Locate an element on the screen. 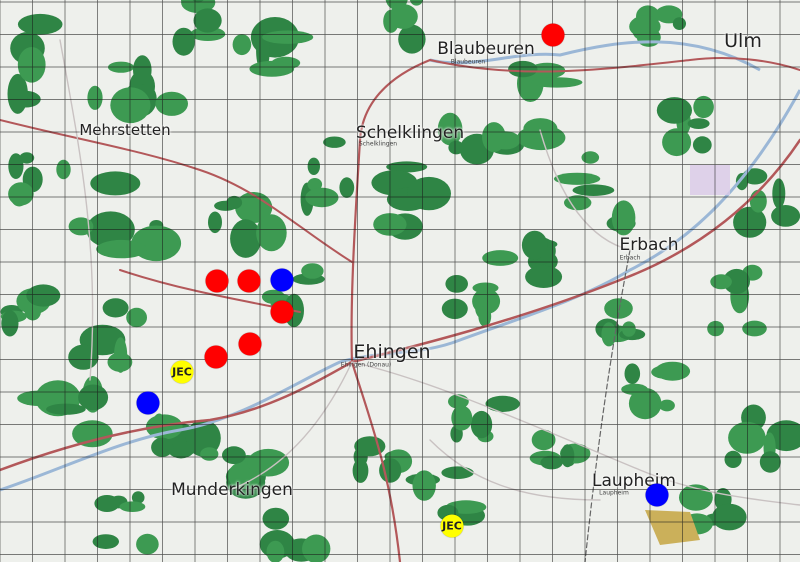 Image resolution: width=800 pixels, height=562 pixels. place-sublabel-ehingen: Ehingen (Donau) is located at coordinates (366, 365).